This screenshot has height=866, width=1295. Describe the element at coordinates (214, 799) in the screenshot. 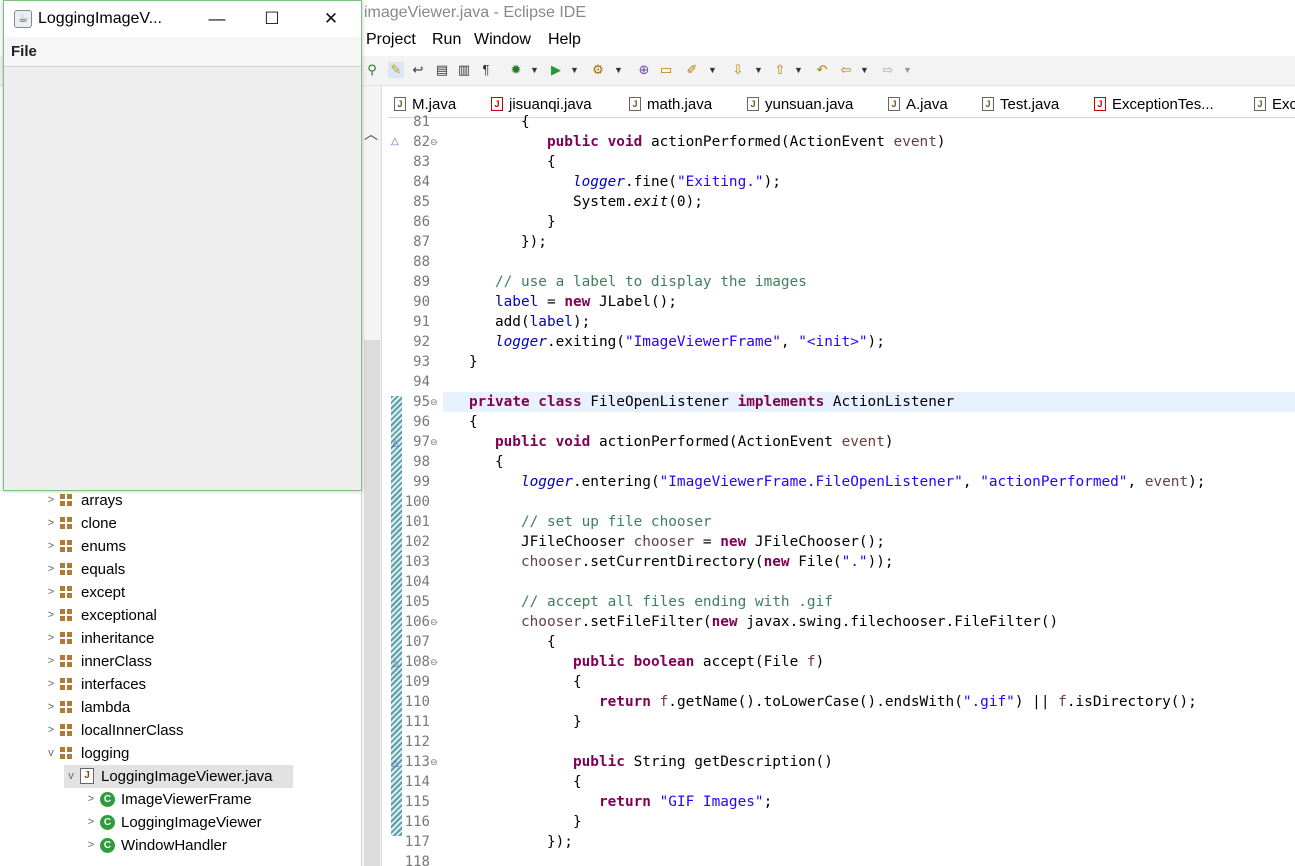

I see `tree-class-imageviewerframe: > C ImageViewerFrame` at that location.